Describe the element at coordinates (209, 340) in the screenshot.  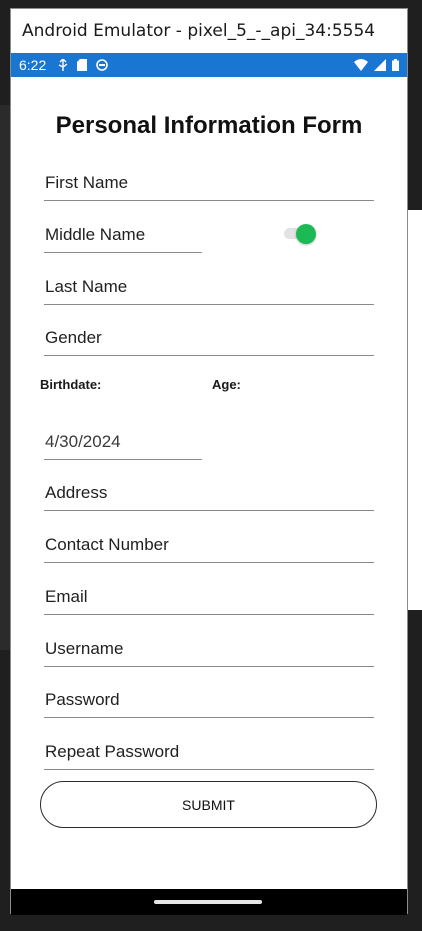
I see `gender-field` at that location.